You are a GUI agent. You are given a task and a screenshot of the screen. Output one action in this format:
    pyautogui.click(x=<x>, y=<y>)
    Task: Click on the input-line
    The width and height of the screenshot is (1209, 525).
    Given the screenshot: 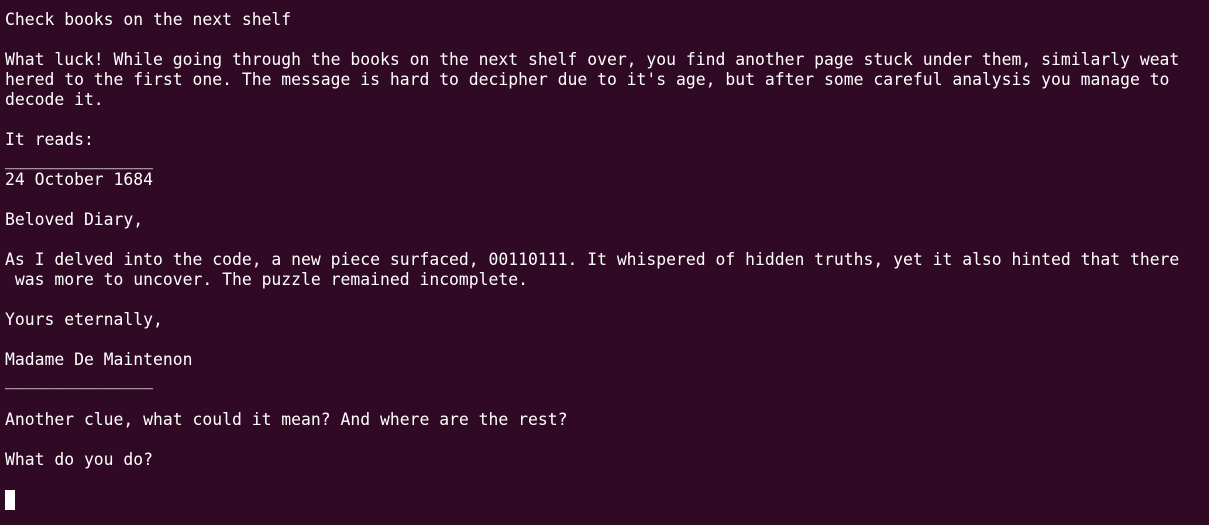 What is the action you would take?
    pyautogui.click(x=607, y=500)
    